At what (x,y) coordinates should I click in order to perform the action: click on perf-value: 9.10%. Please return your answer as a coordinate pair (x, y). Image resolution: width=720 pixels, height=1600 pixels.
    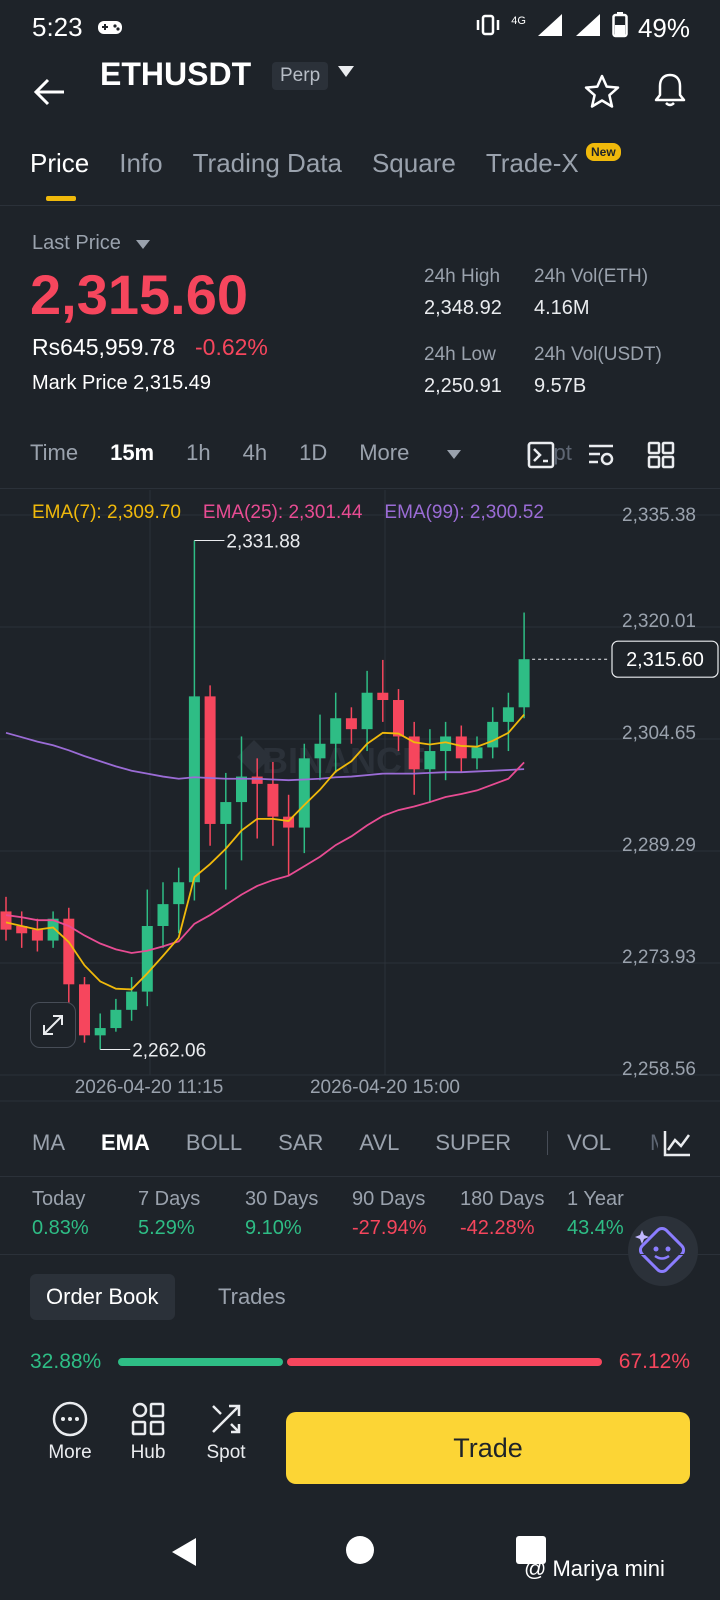
    Looking at the image, I should click on (273, 1228).